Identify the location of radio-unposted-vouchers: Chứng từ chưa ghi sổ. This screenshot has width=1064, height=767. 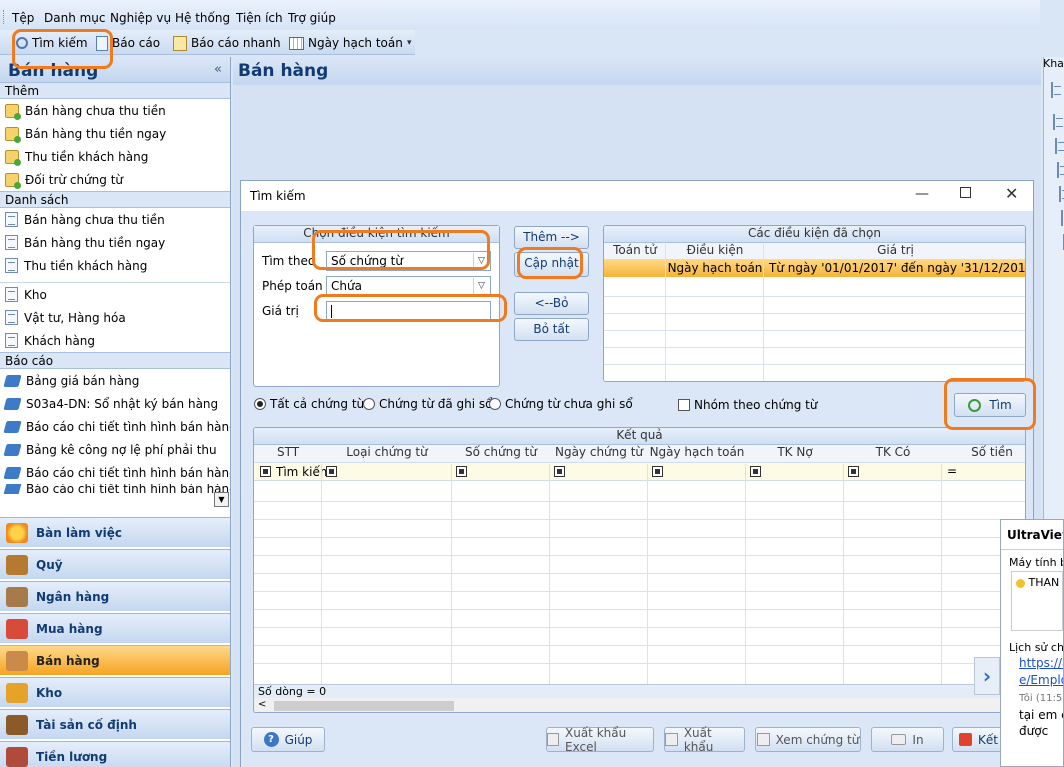
(561, 404).